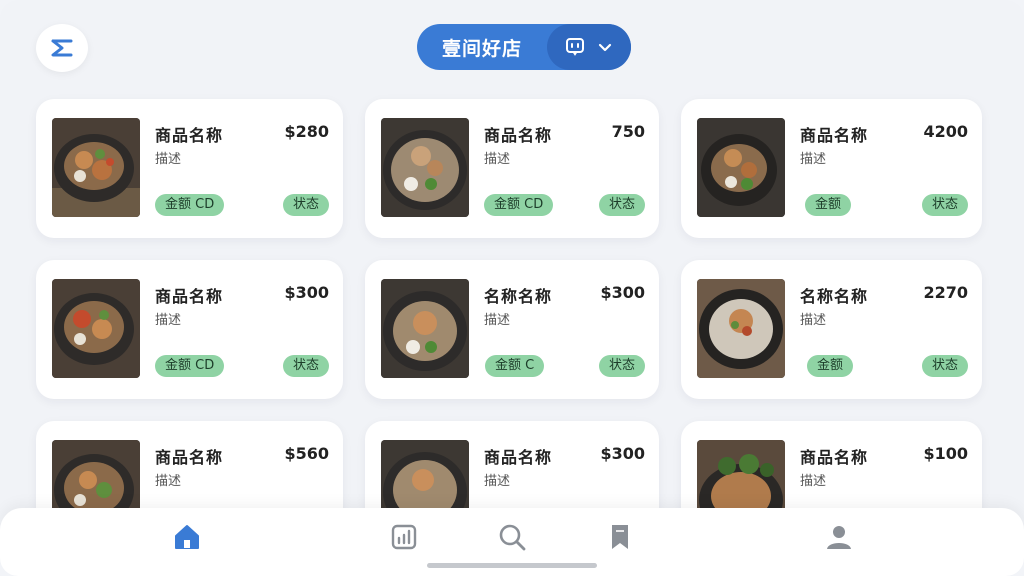  I want to click on product-price: 2270, so click(945, 292).